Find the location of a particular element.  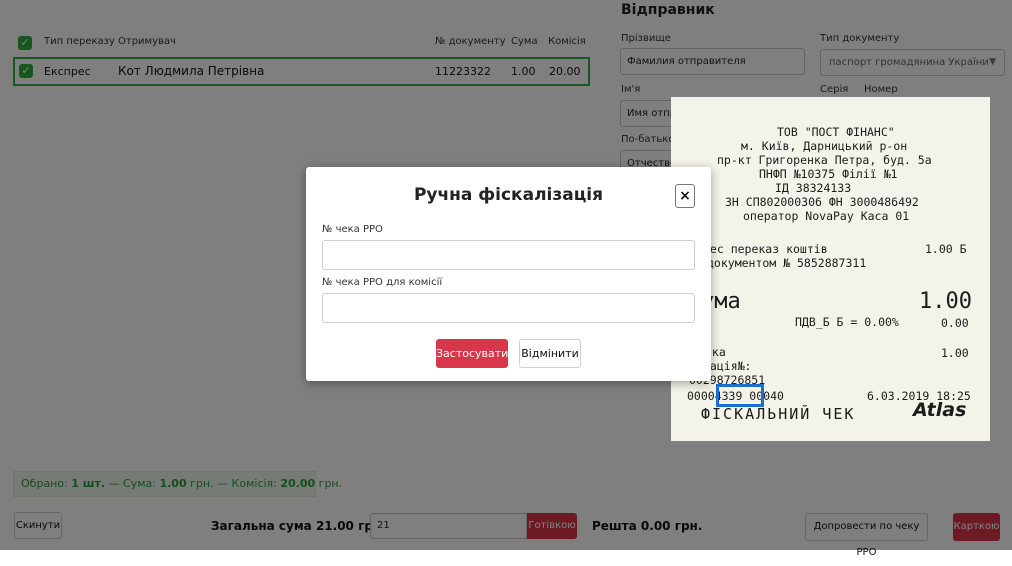

cancel-button: Відмінити is located at coordinates (550, 353).